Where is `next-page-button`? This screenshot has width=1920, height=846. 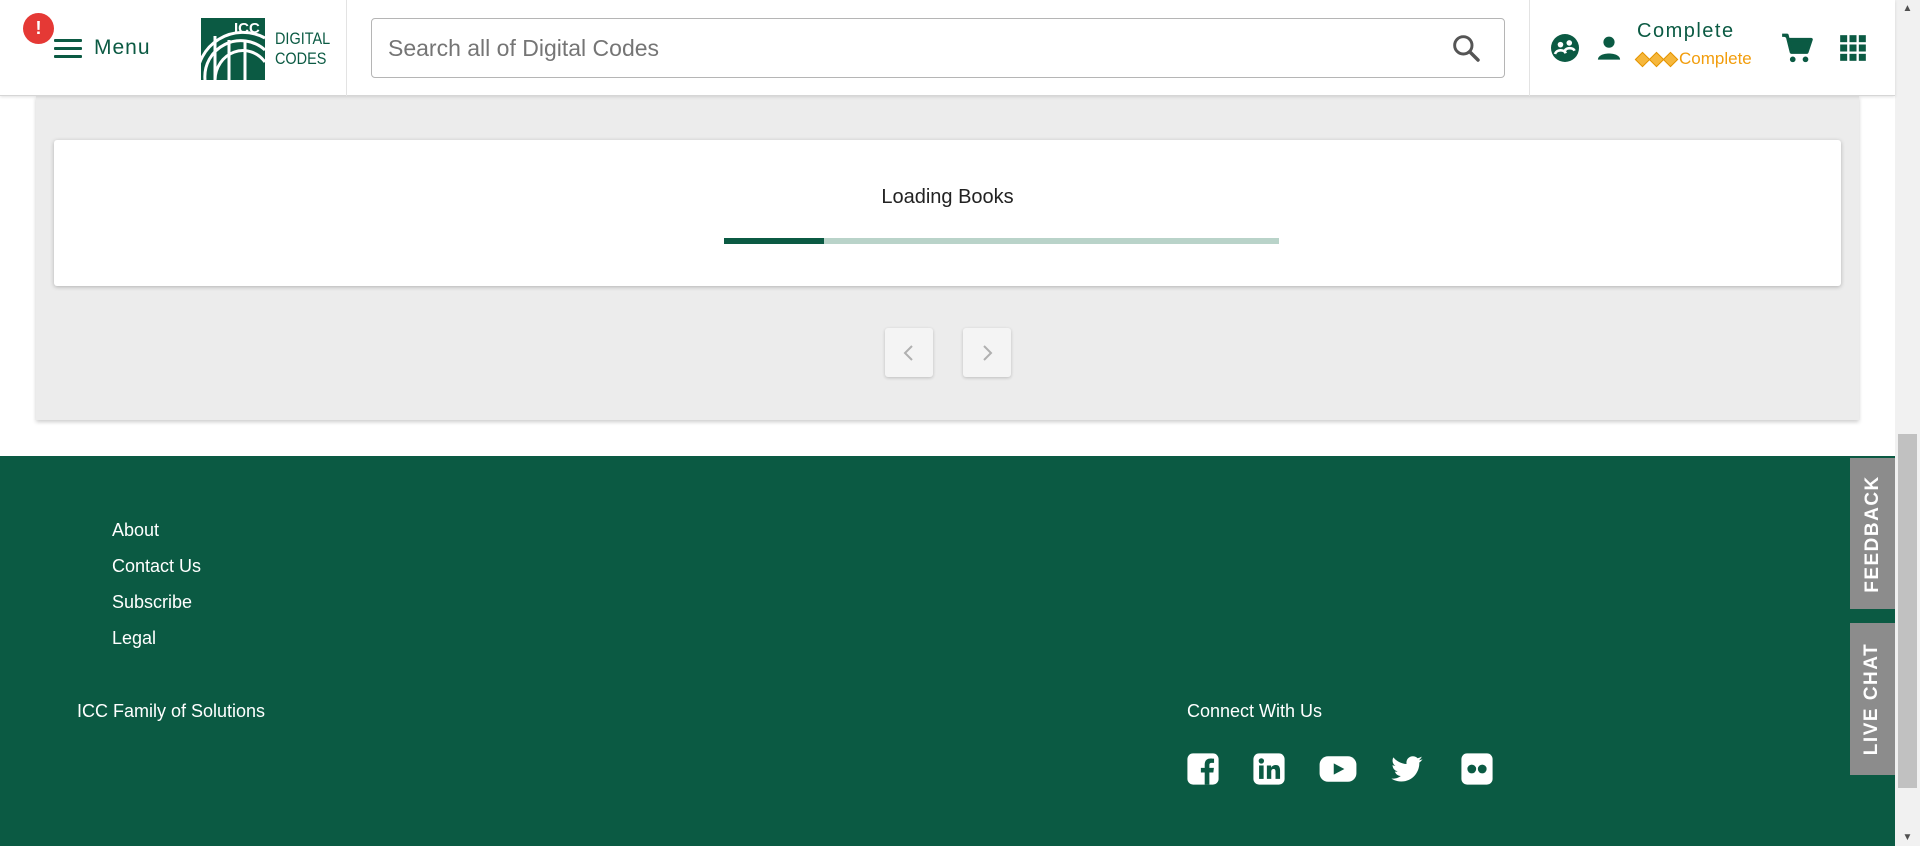 next-page-button is located at coordinates (987, 352).